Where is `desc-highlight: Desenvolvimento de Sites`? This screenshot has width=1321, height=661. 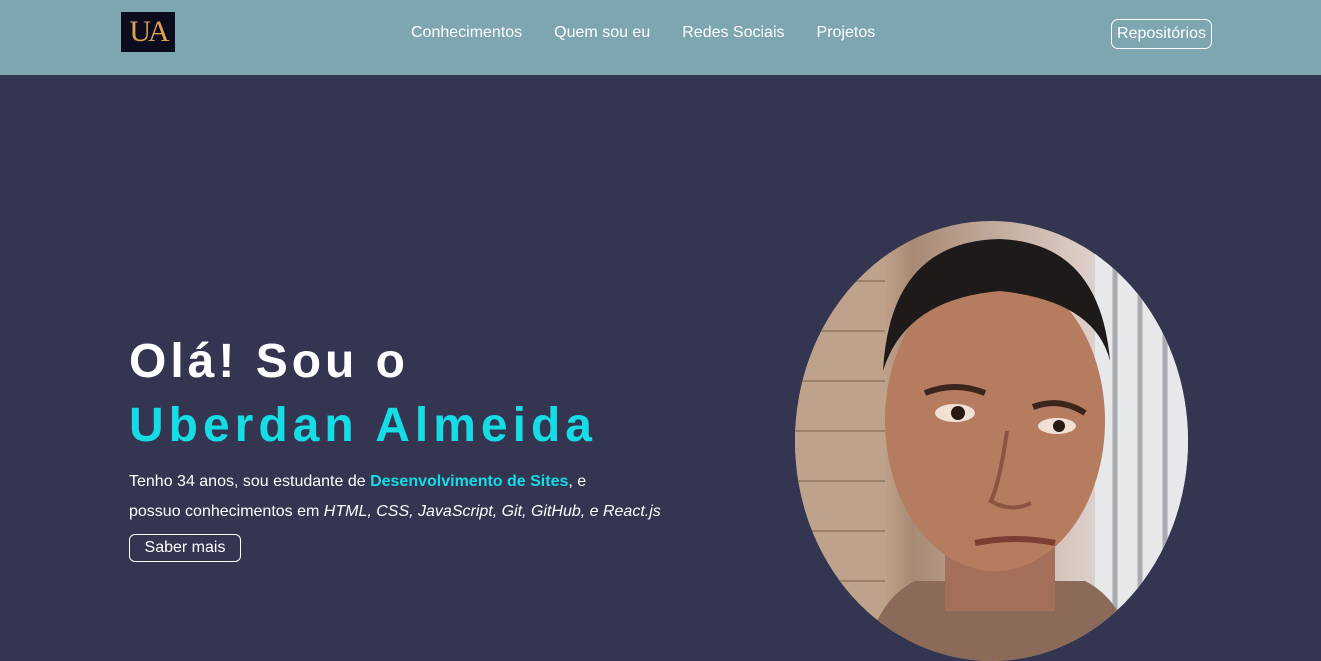
desc-highlight: Desenvolvimento de Sites is located at coordinates (469, 481).